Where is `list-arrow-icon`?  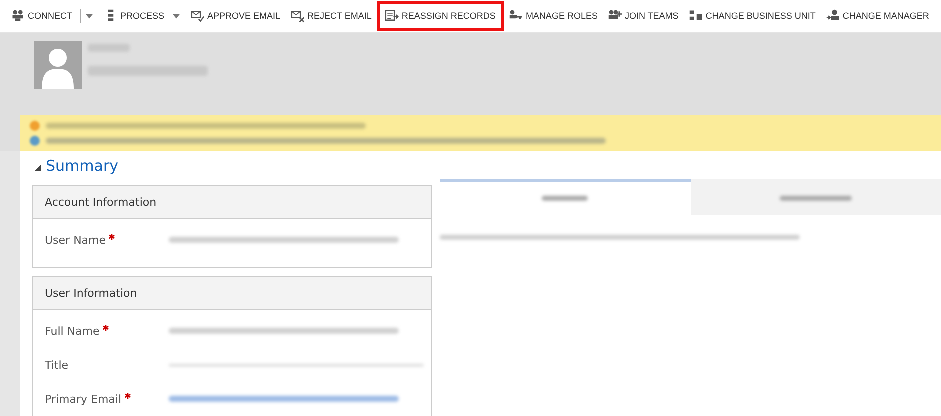 list-arrow-icon is located at coordinates (391, 16).